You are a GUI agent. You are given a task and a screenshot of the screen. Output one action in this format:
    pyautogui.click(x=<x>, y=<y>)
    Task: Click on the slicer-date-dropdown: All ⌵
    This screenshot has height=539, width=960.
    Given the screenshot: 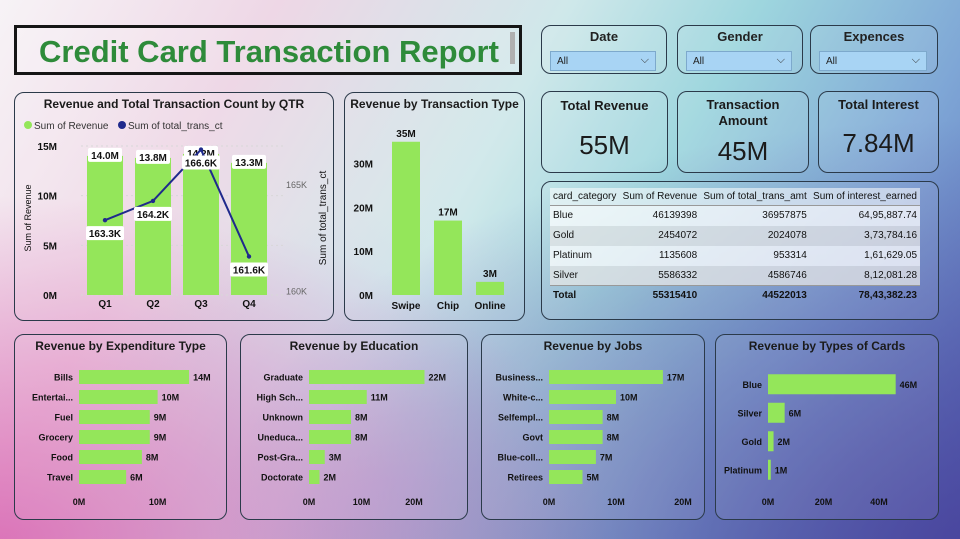 What is the action you would take?
    pyautogui.click(x=603, y=61)
    